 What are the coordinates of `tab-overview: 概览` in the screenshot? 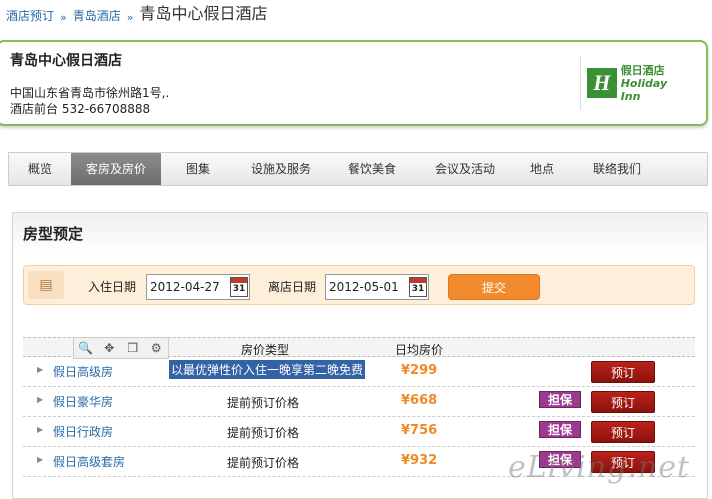 It's located at (40, 169).